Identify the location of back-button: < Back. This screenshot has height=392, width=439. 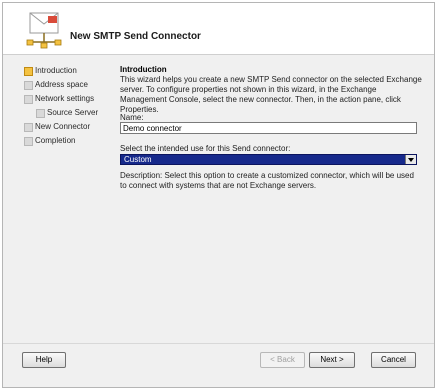
(282, 360).